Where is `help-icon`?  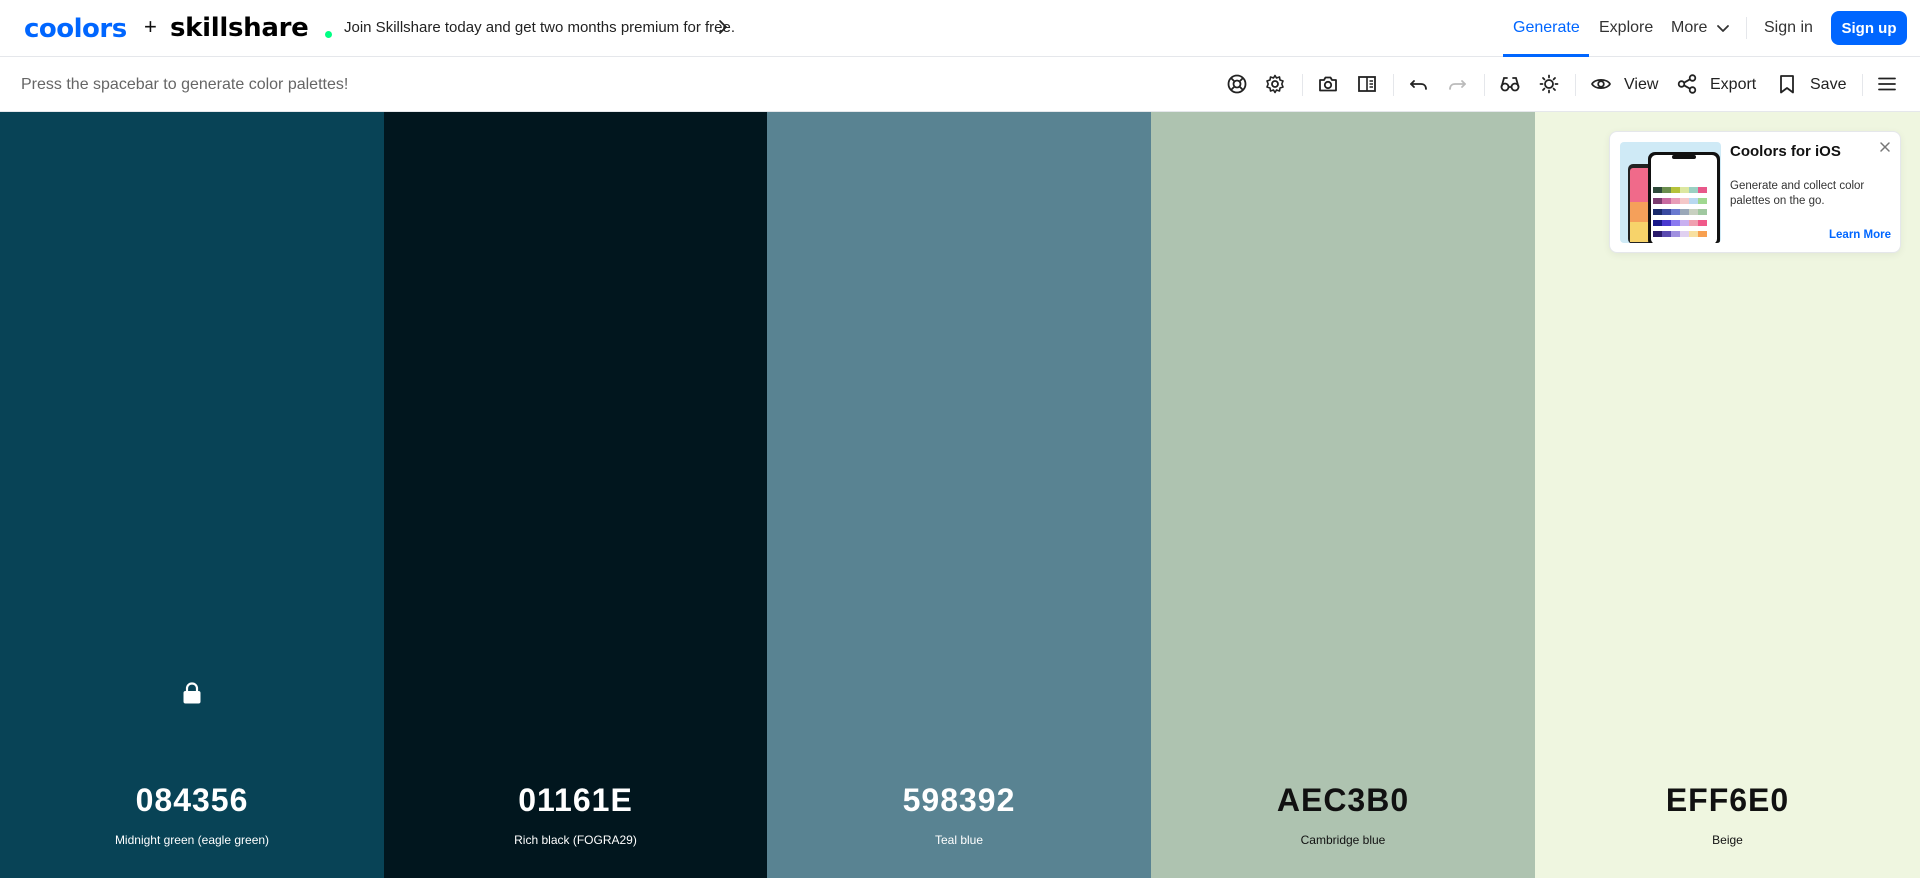 help-icon is located at coordinates (1237, 84).